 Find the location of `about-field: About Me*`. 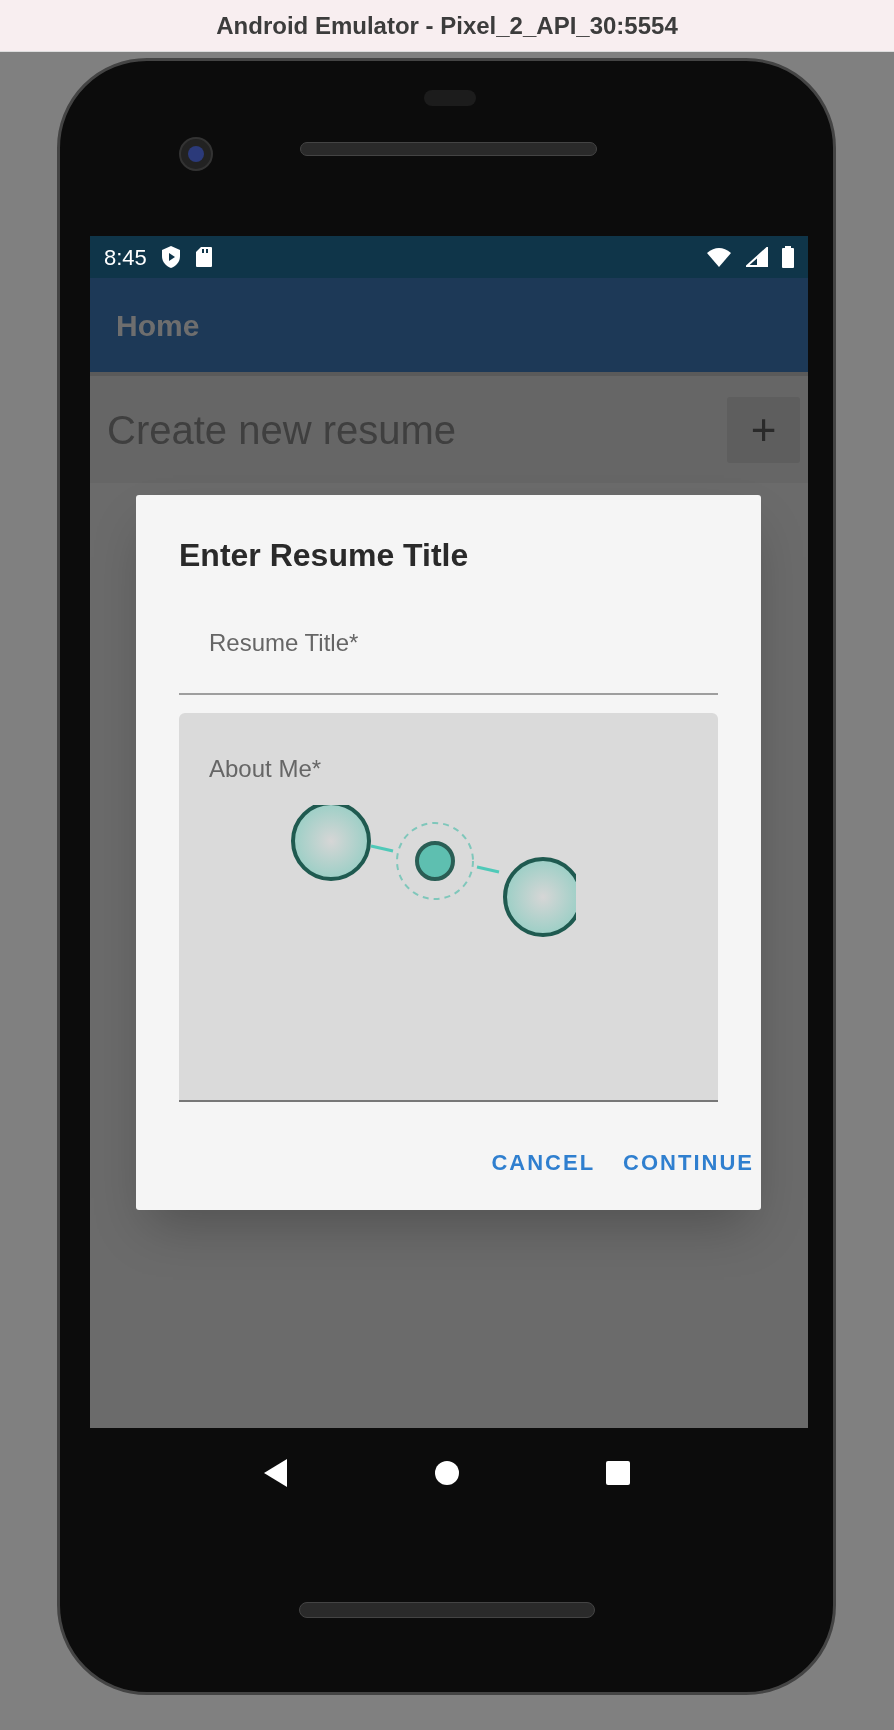

about-field: About Me* is located at coordinates (448, 907).